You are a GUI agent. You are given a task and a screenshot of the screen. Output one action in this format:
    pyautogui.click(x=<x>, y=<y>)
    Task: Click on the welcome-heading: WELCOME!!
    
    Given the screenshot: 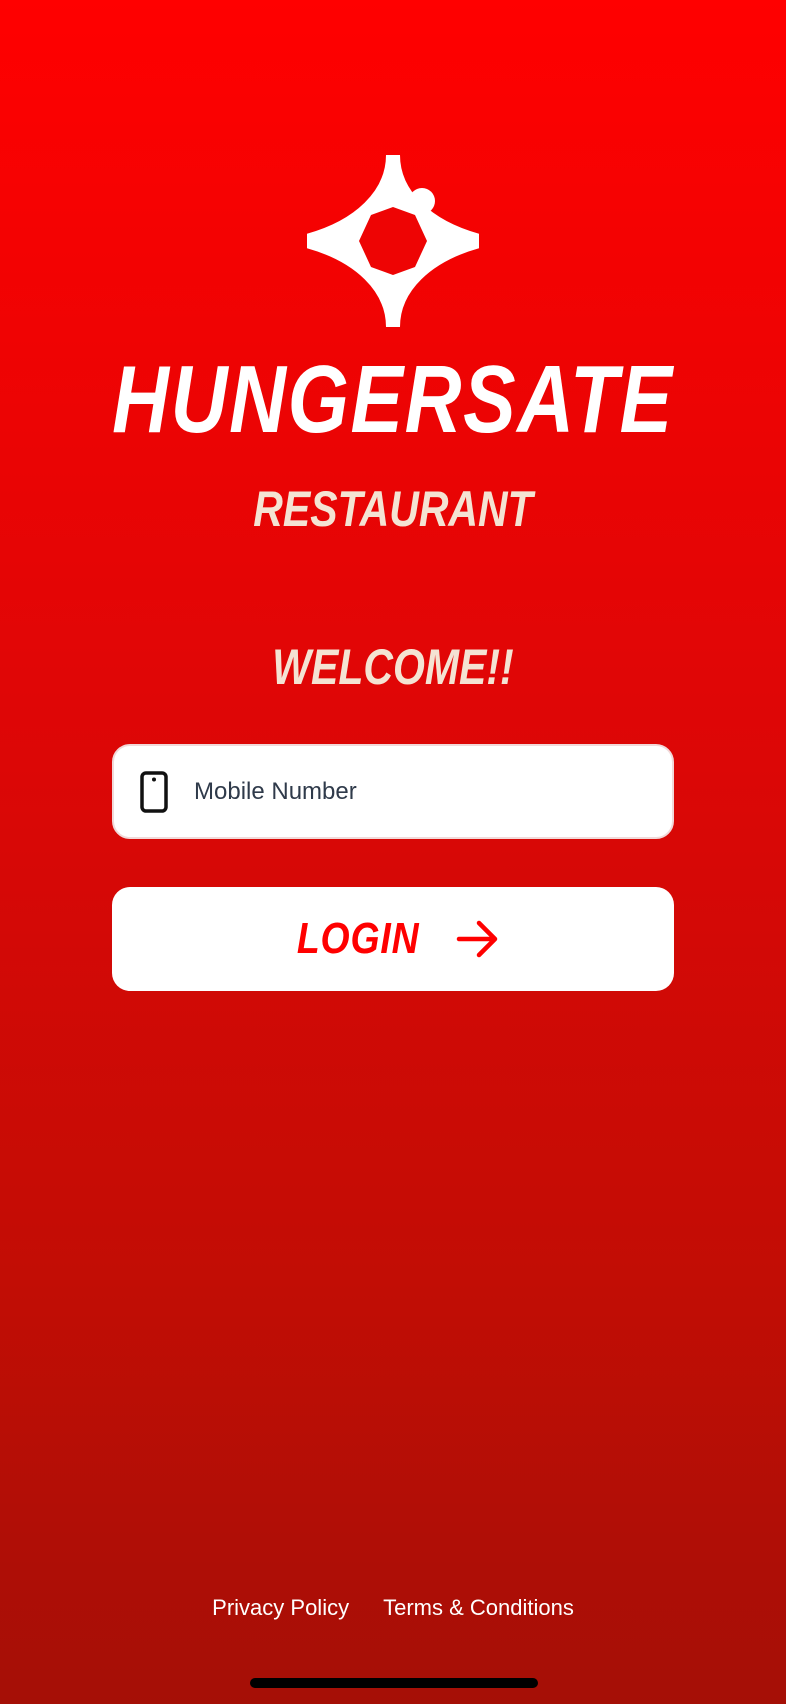 What is the action you would take?
    pyautogui.click(x=393, y=667)
    